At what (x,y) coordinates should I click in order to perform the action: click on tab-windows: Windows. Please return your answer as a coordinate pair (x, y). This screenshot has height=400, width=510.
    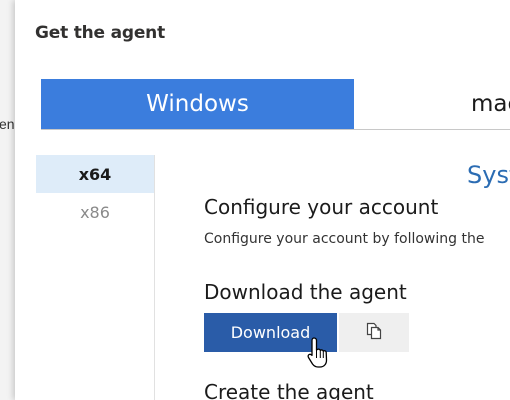
    Looking at the image, I should click on (197, 104).